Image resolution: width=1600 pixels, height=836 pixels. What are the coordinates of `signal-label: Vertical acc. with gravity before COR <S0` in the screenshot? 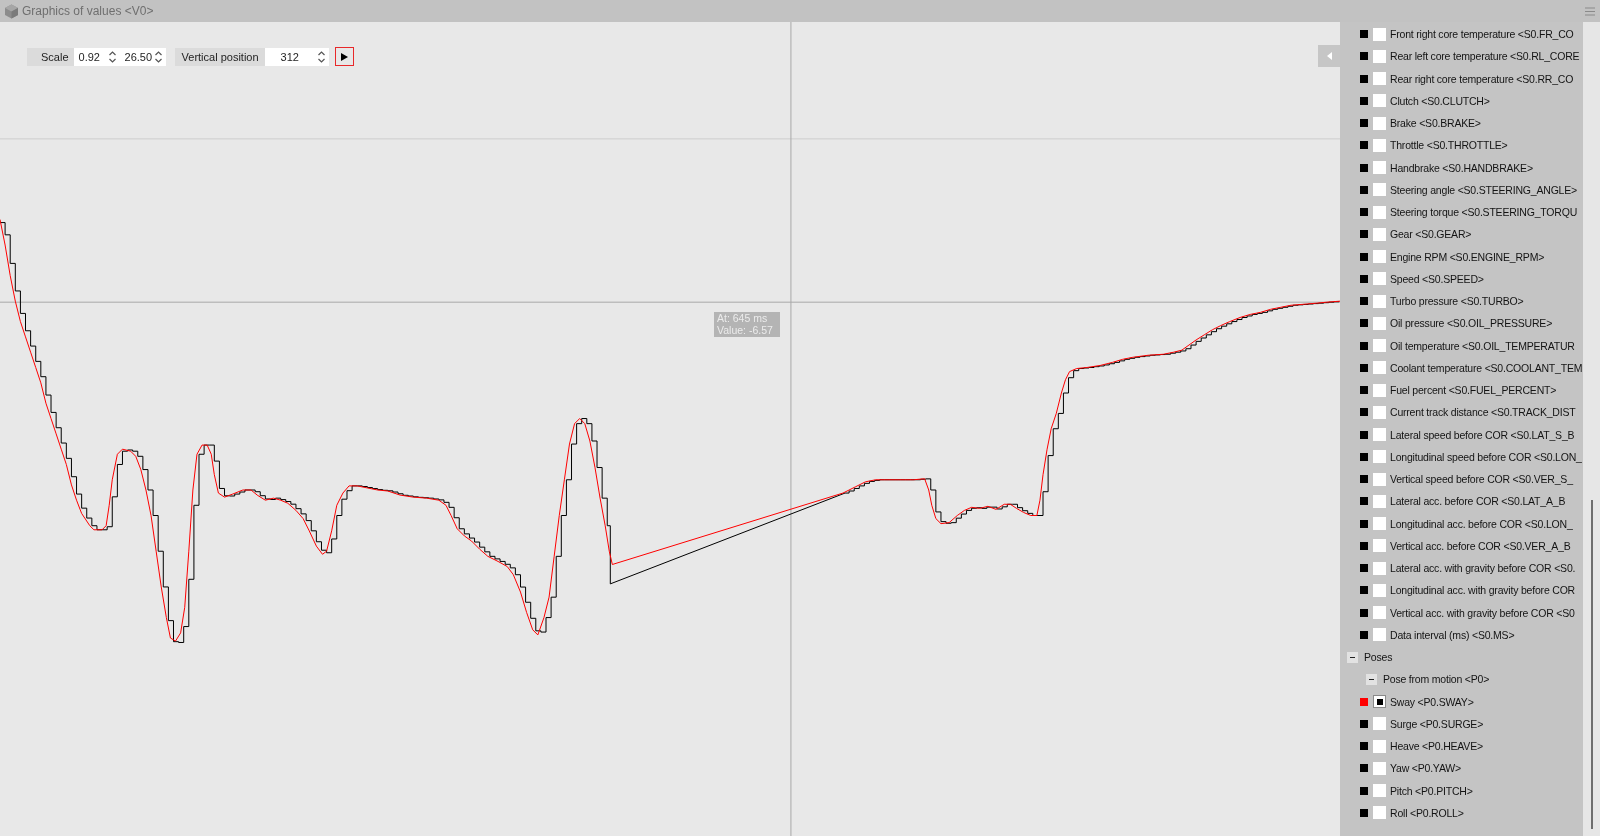 It's located at (1482, 612).